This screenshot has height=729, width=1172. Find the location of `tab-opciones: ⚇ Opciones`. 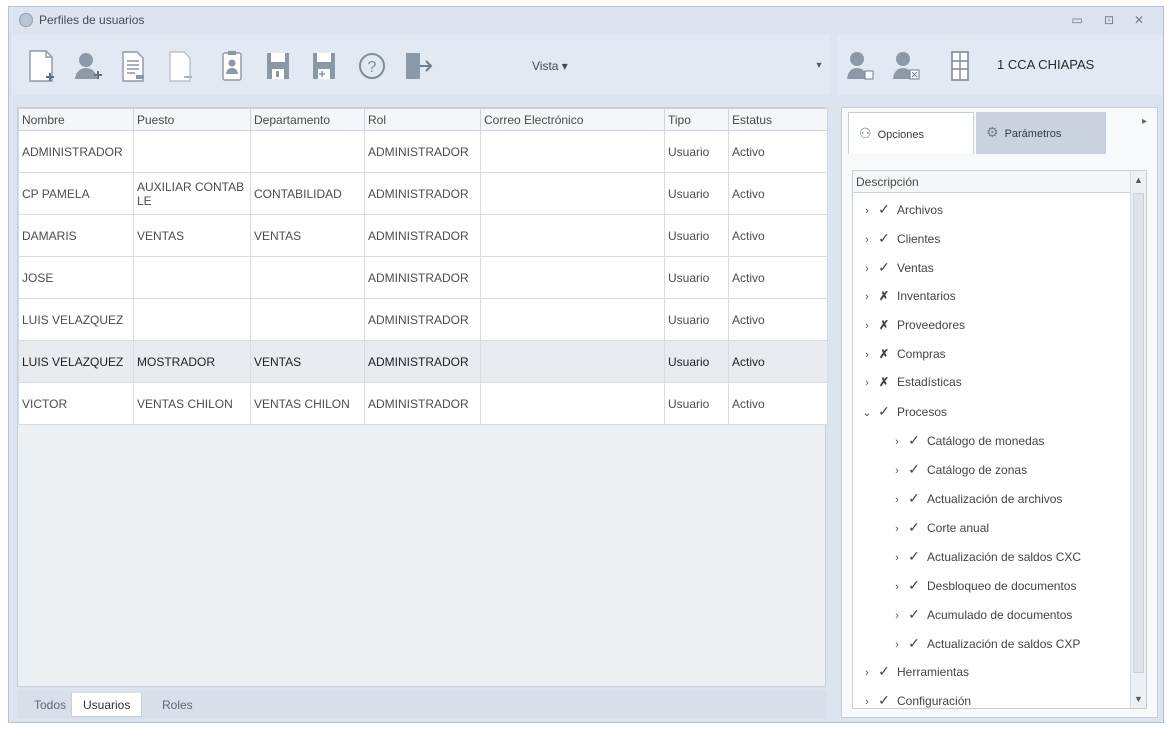

tab-opciones: ⚇ Opciones is located at coordinates (911, 133).